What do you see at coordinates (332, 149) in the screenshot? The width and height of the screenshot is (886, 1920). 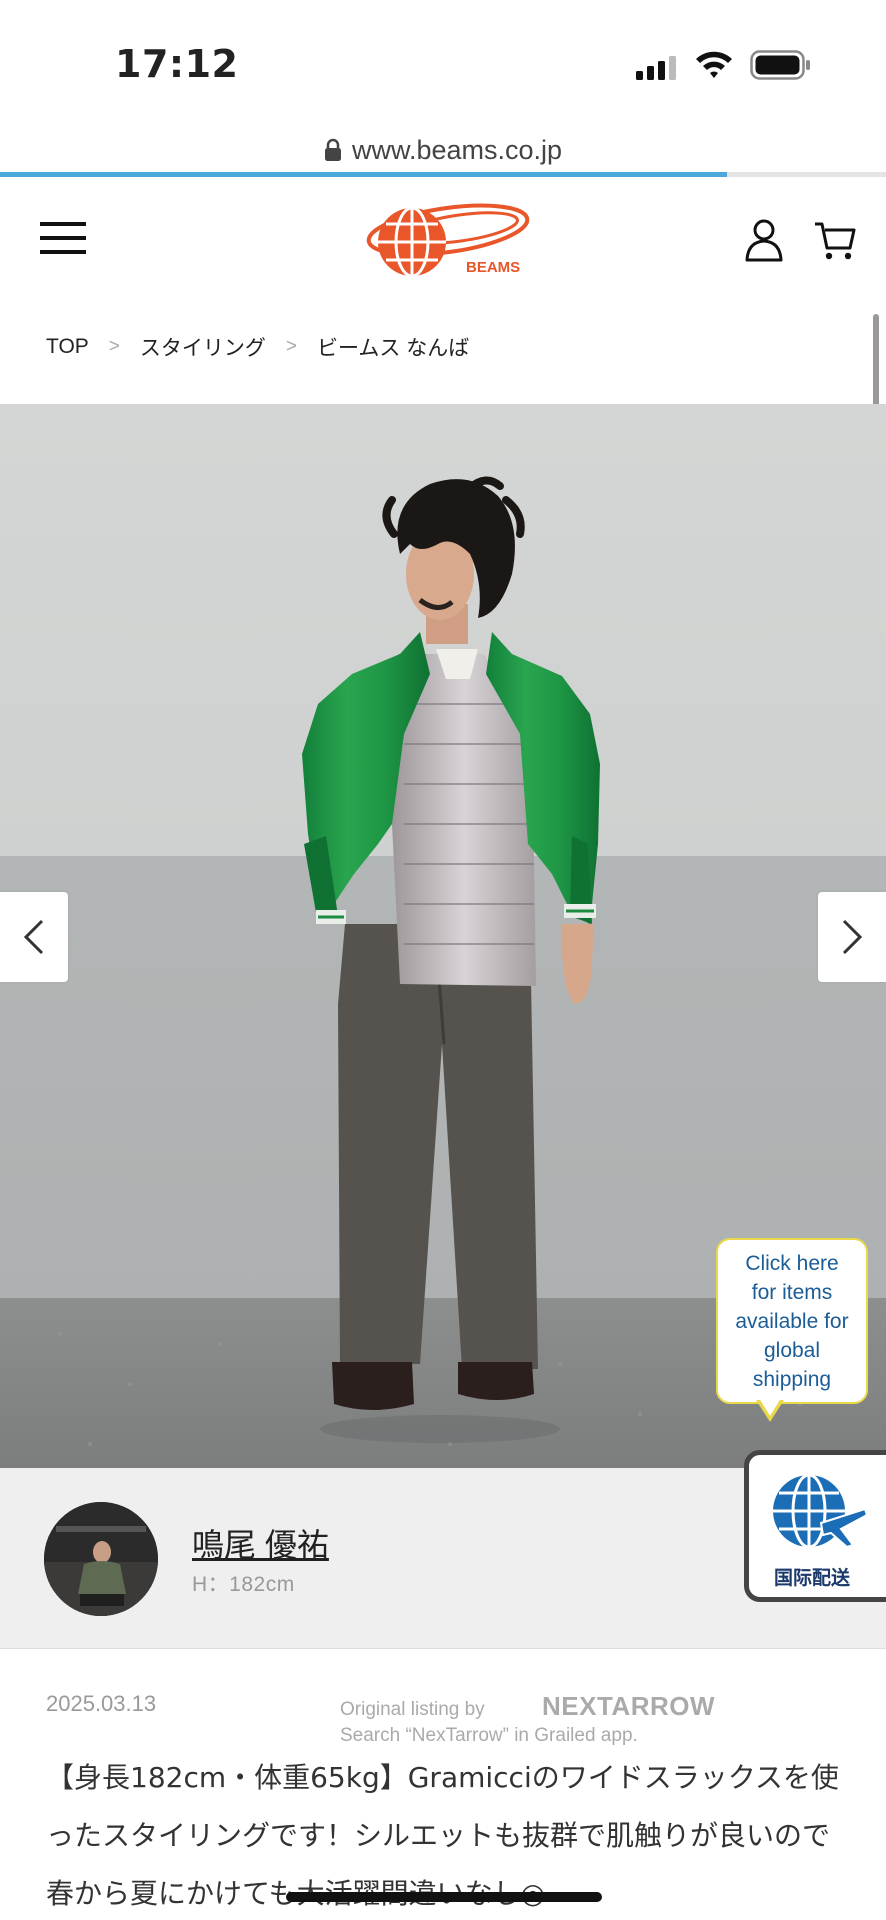 I see `lock-icon` at bounding box center [332, 149].